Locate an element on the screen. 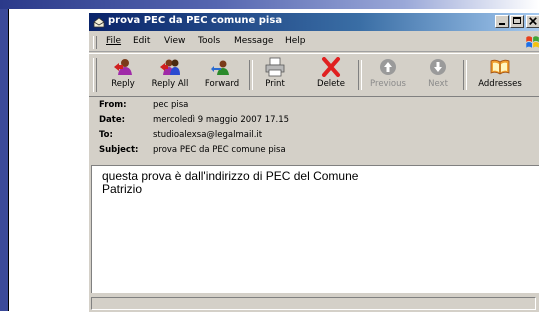 This screenshot has width=539, height=312. date-label: Date: is located at coordinates (112, 120).